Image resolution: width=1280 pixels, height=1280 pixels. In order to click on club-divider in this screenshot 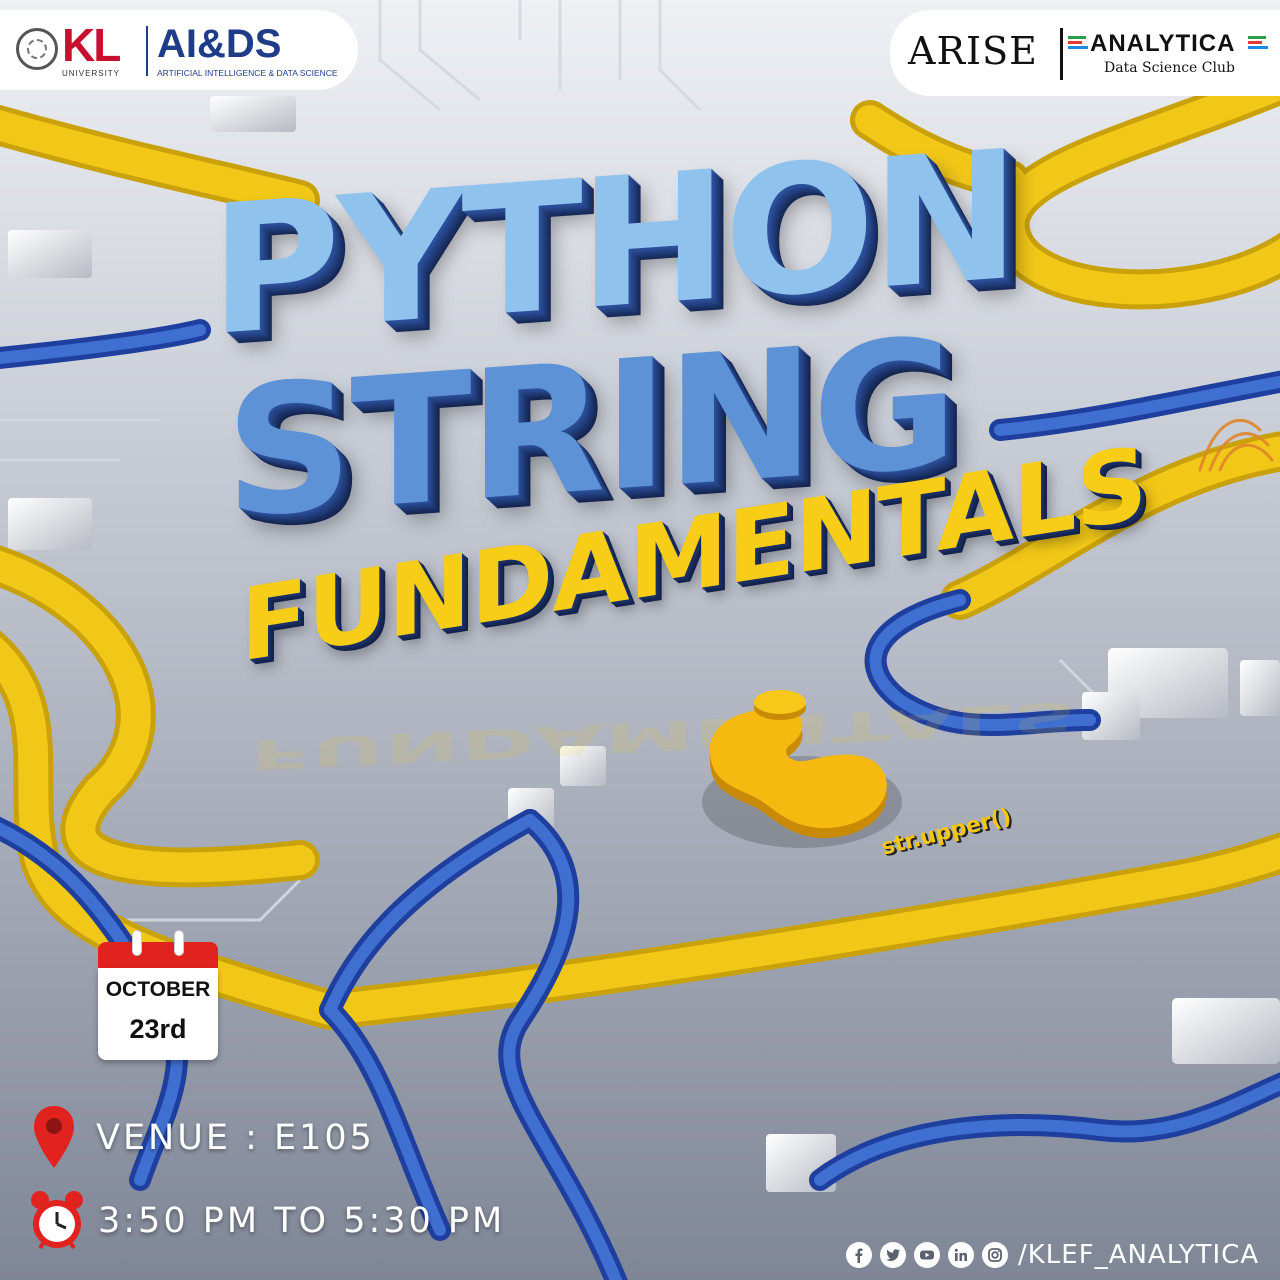, I will do `click(1061, 54)`.